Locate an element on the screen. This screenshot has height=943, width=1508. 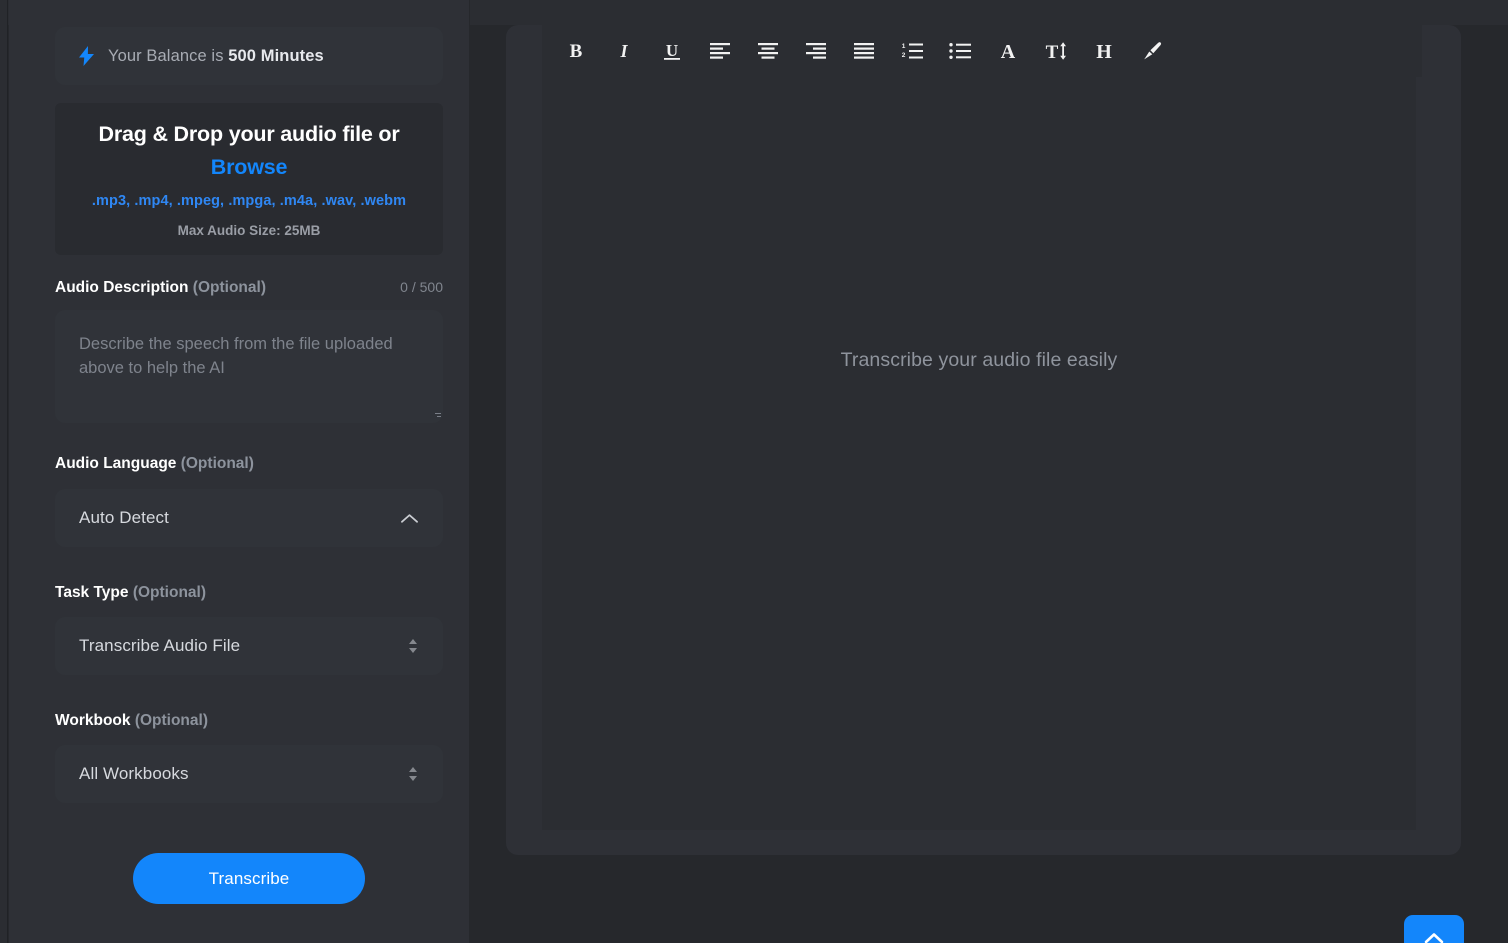
task-type-label: Task Type (Optional) is located at coordinates (130, 593).